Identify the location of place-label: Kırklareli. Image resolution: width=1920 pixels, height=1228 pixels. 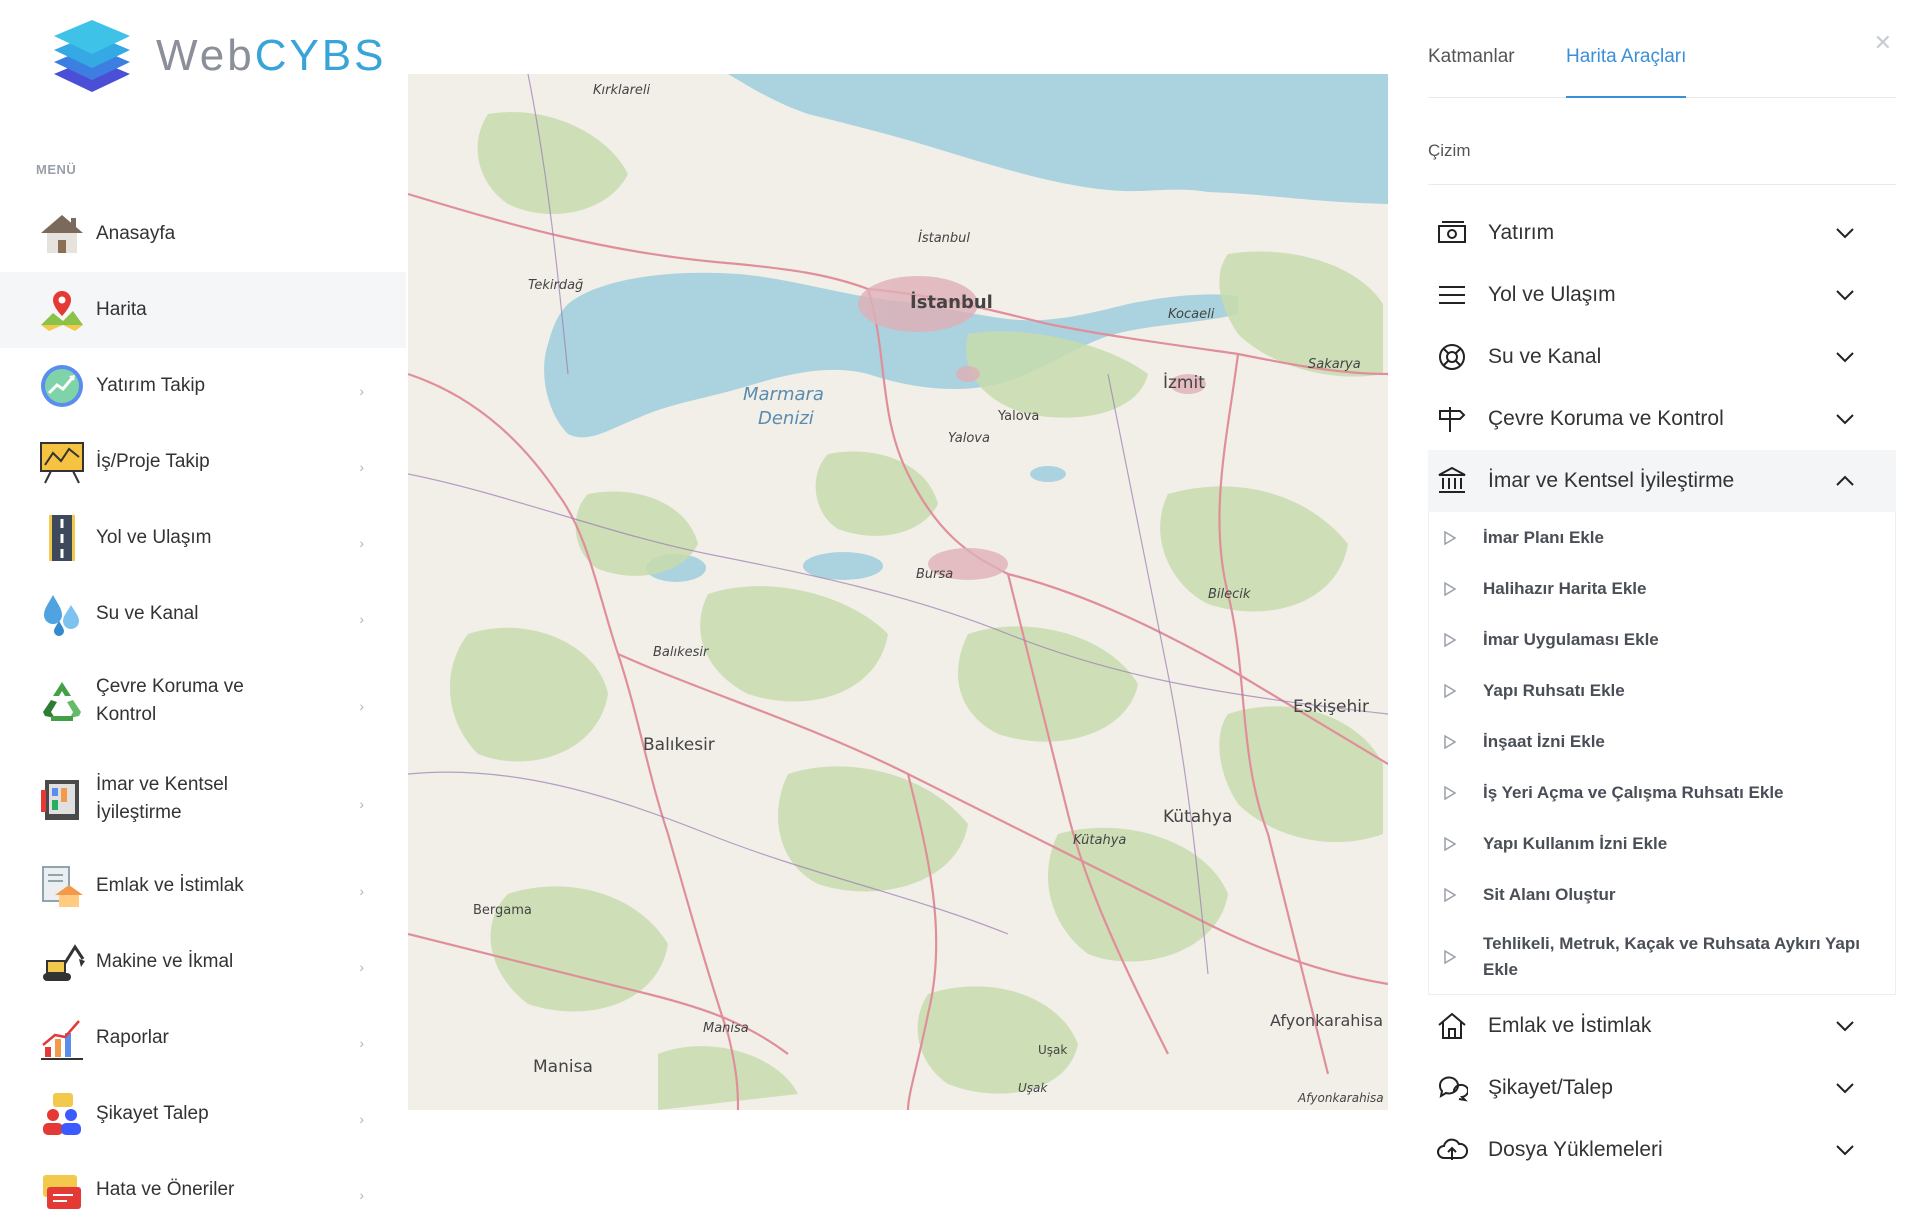
(622, 90).